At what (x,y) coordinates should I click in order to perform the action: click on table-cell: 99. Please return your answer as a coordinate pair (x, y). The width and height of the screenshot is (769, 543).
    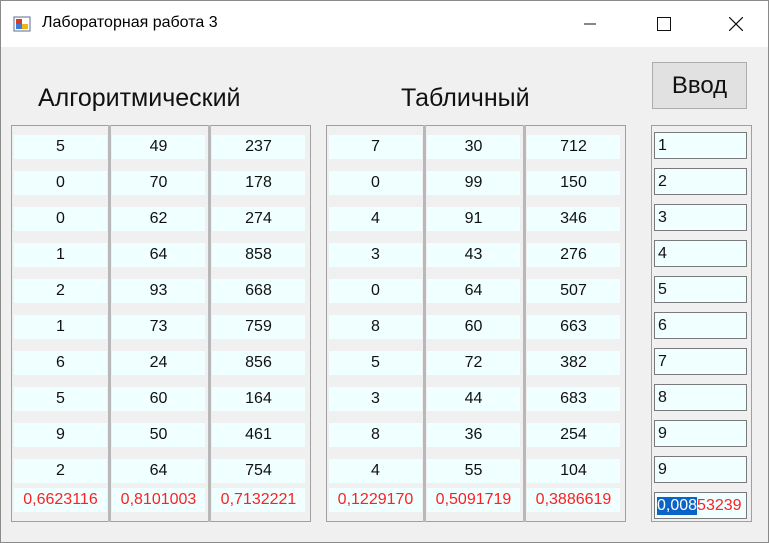
    Looking at the image, I should click on (473, 183).